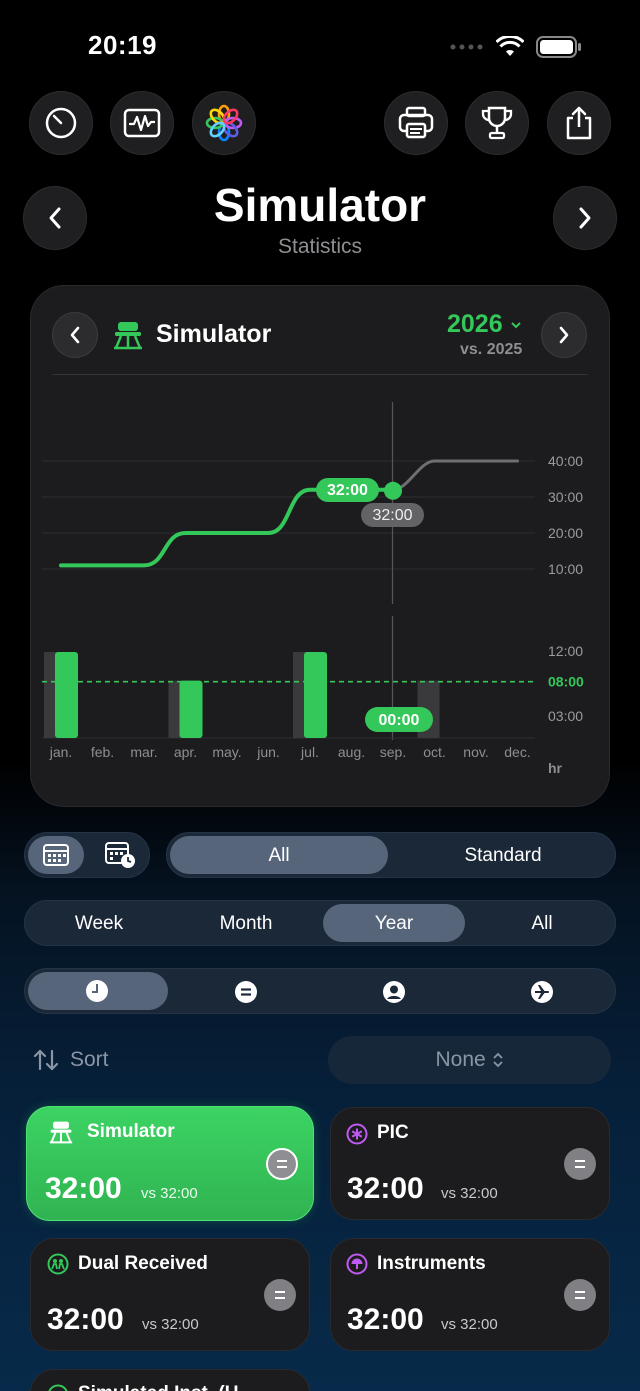 The height and width of the screenshot is (1391, 640). I want to click on tile-title: Dual Received, so click(143, 1263).